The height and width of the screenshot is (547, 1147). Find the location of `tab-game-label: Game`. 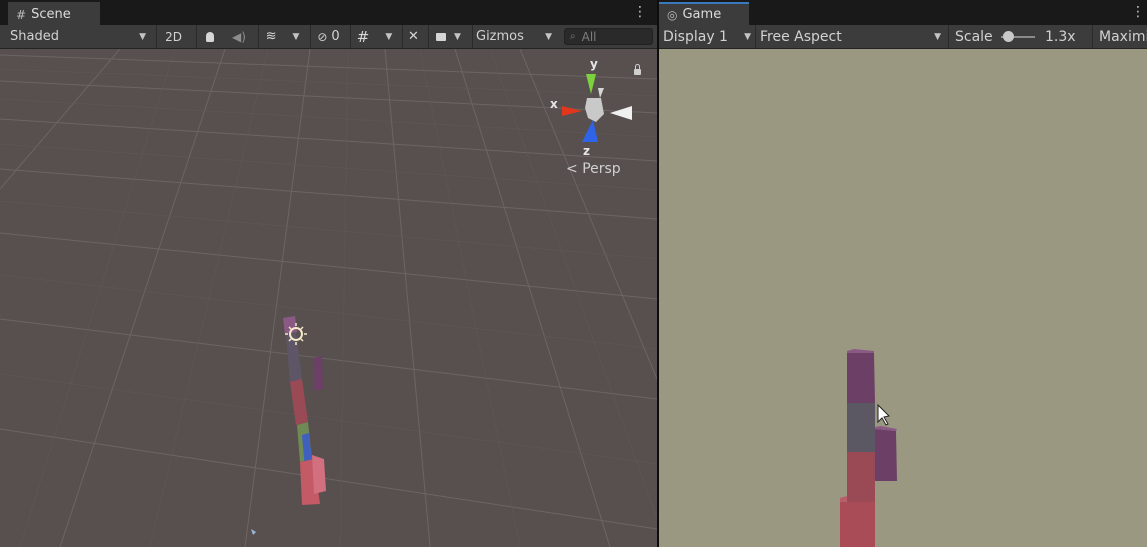

tab-game-label: Game is located at coordinates (702, 14).